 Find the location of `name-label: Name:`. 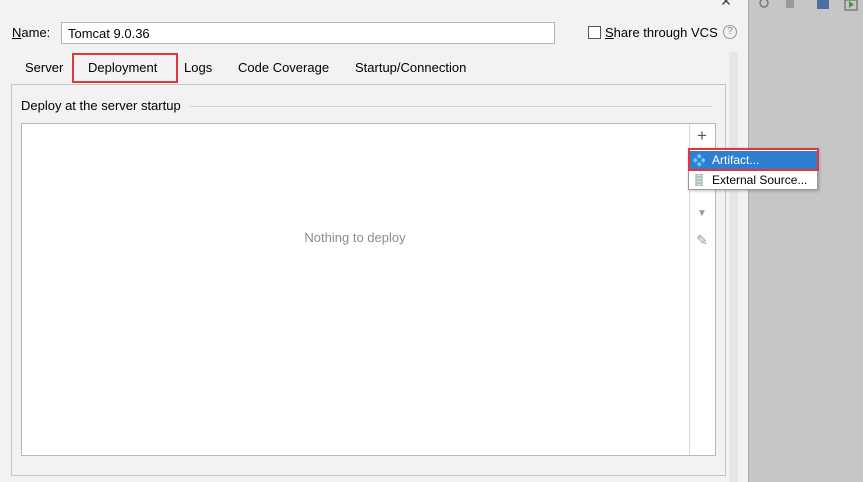

name-label: Name: is located at coordinates (31, 32).